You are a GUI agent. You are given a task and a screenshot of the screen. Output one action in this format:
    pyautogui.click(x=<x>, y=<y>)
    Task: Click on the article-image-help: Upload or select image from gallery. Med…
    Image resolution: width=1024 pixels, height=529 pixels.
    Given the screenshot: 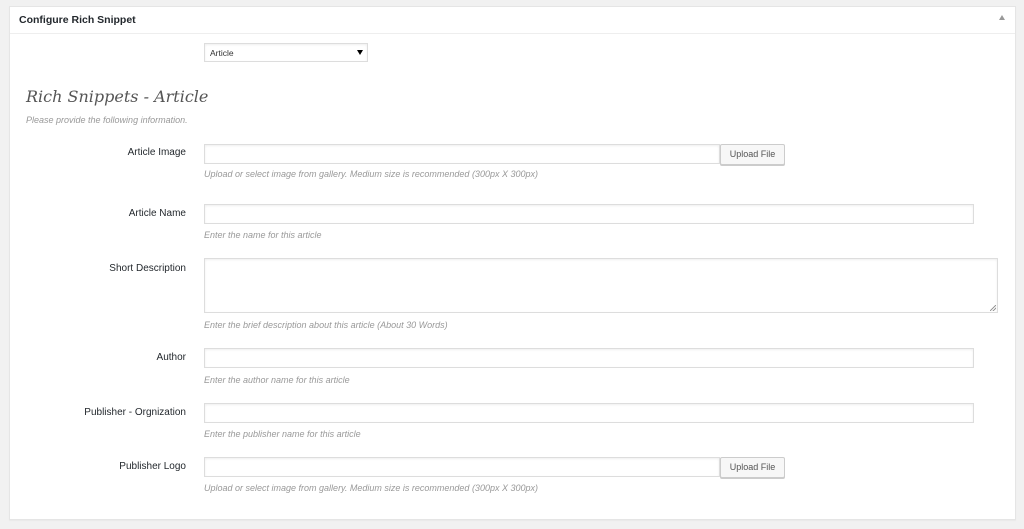 What is the action you would take?
    pyautogui.click(x=371, y=174)
    